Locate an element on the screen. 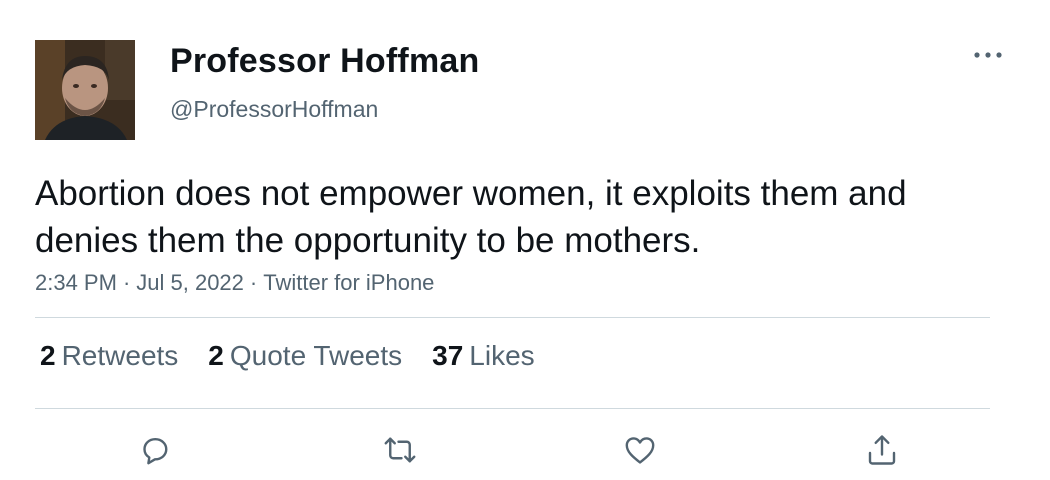  tweet-time: 2:34 PM is located at coordinates (76, 282).